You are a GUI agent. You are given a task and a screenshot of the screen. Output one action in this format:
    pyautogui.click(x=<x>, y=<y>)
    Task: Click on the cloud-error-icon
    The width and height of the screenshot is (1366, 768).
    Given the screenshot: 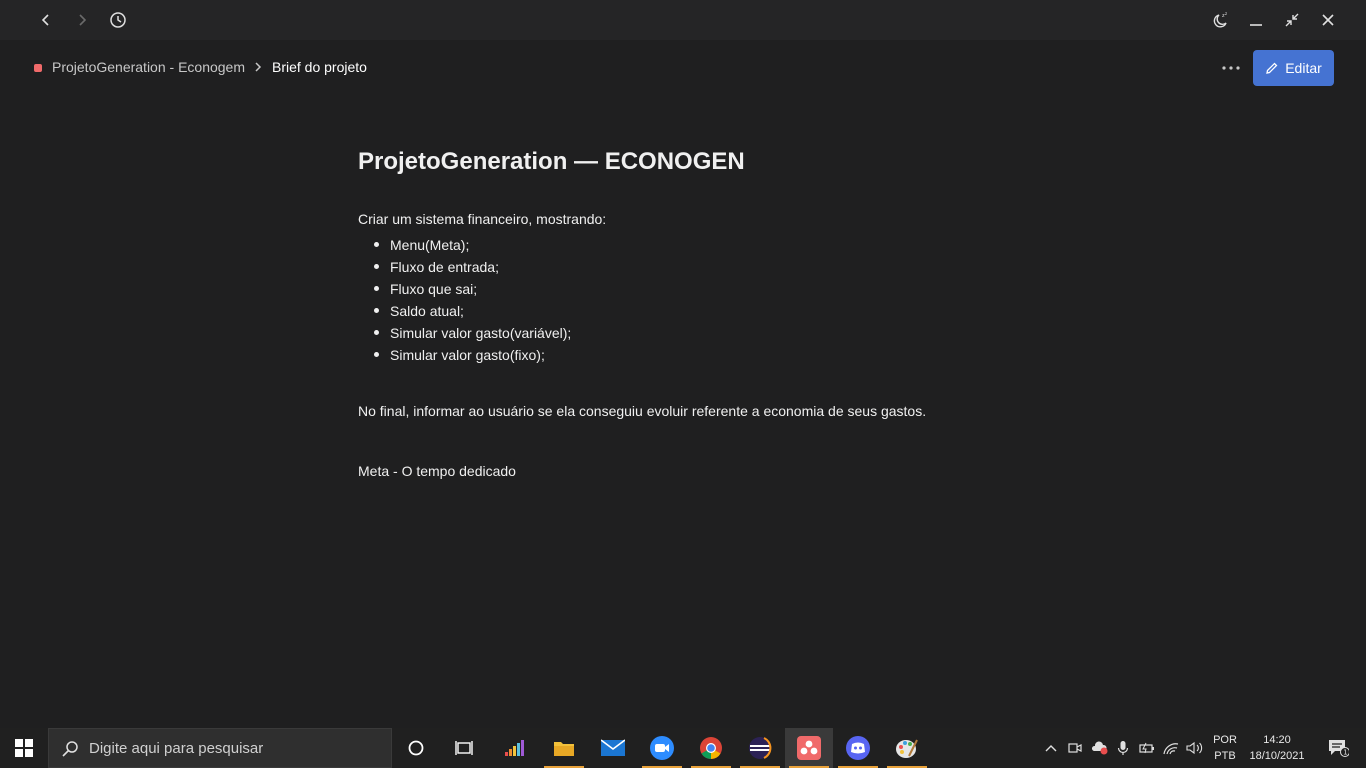 What is the action you would take?
    pyautogui.click(x=1099, y=748)
    